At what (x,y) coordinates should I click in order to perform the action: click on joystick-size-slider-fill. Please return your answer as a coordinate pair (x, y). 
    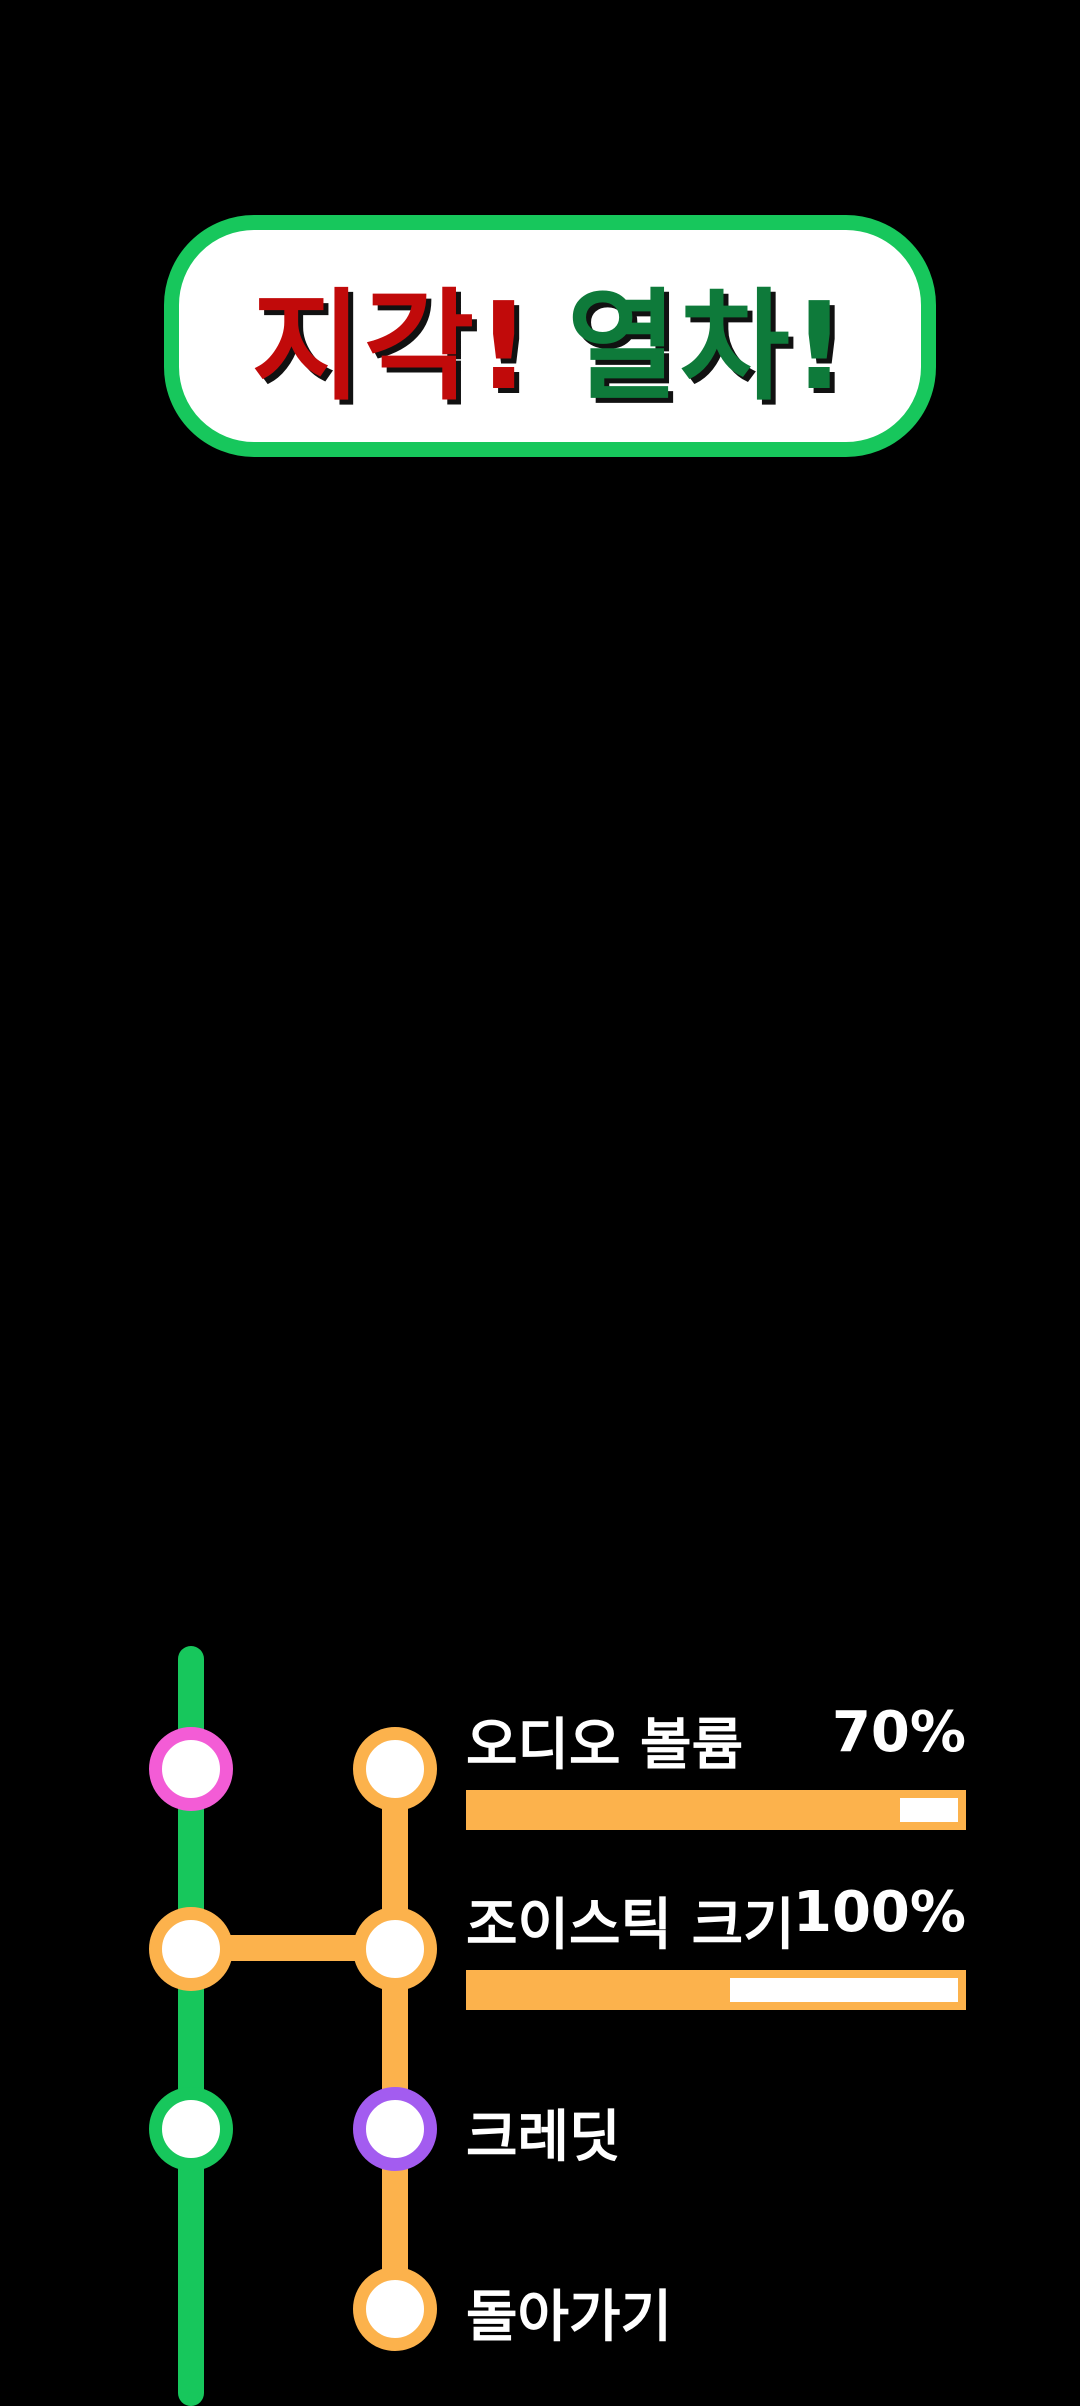
    Looking at the image, I should click on (844, 1990).